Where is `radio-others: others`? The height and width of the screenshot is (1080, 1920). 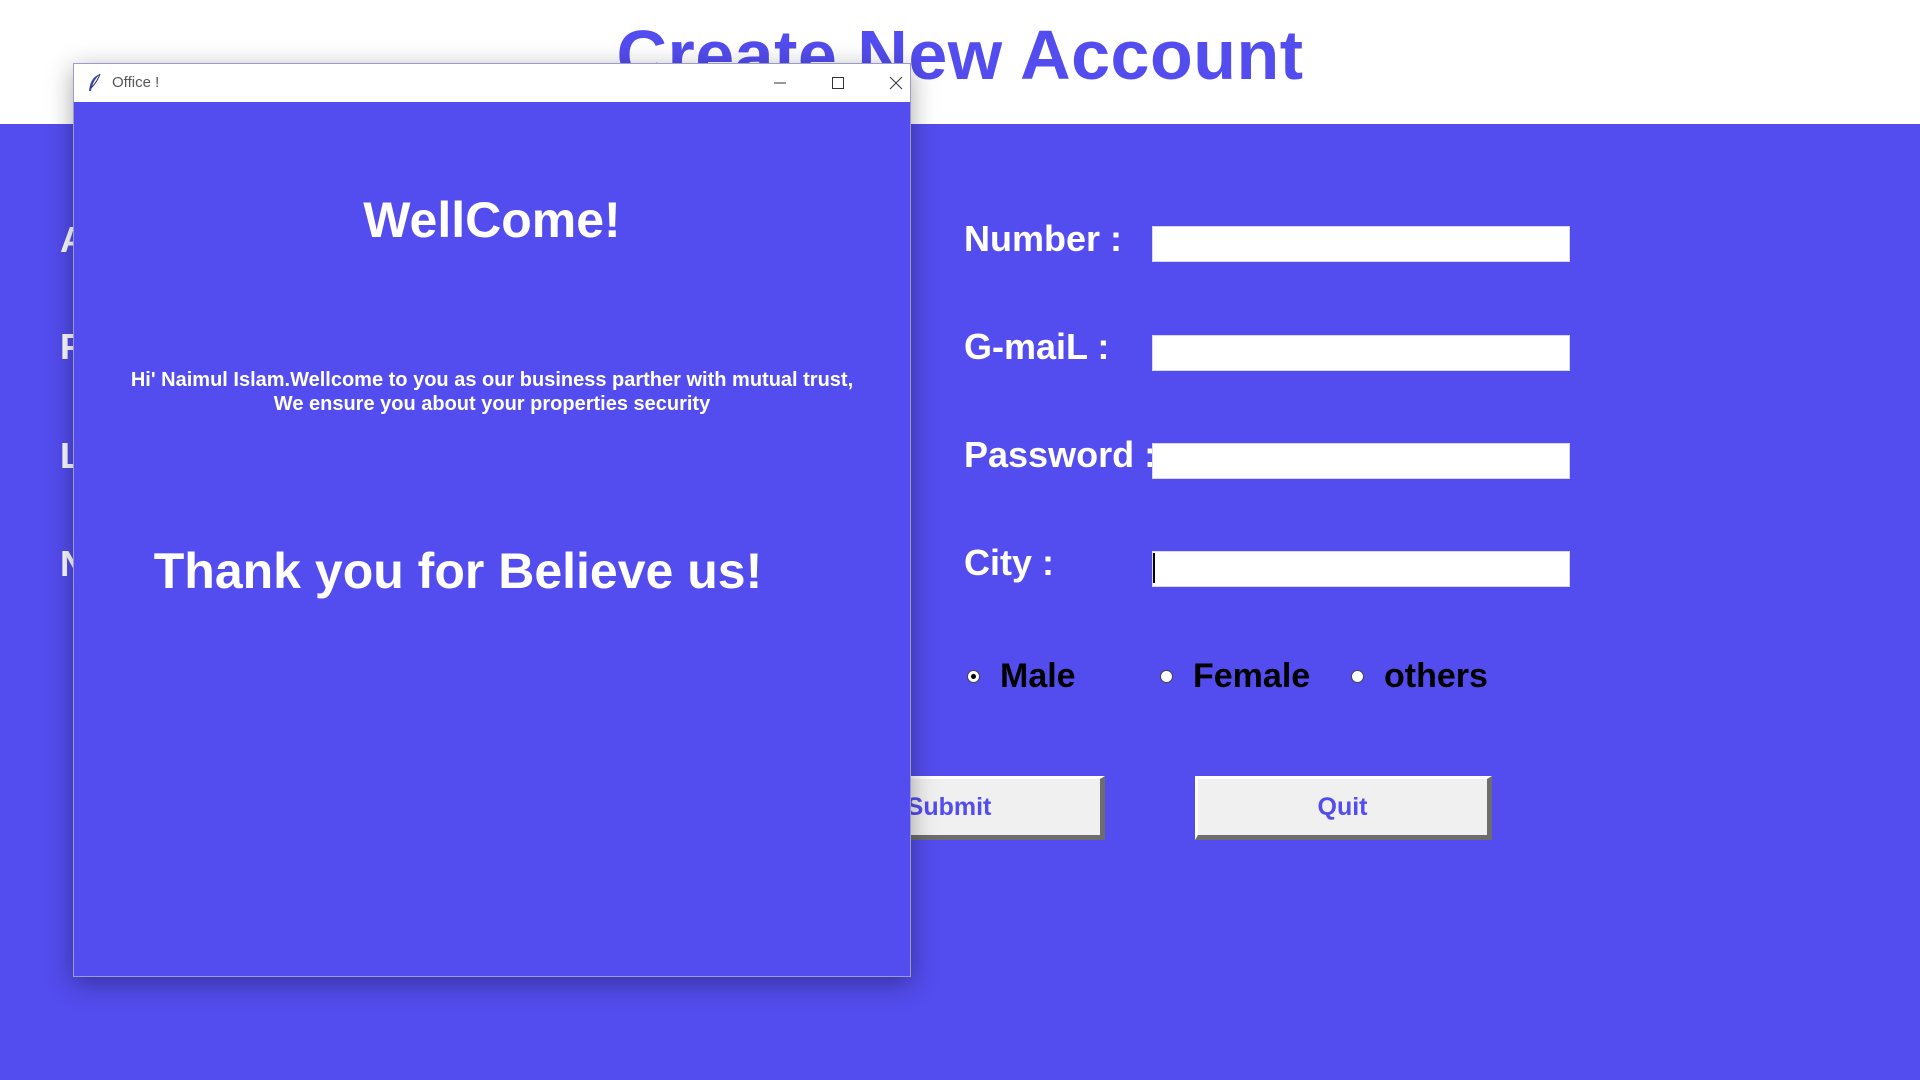
radio-others: others is located at coordinates (1419, 676).